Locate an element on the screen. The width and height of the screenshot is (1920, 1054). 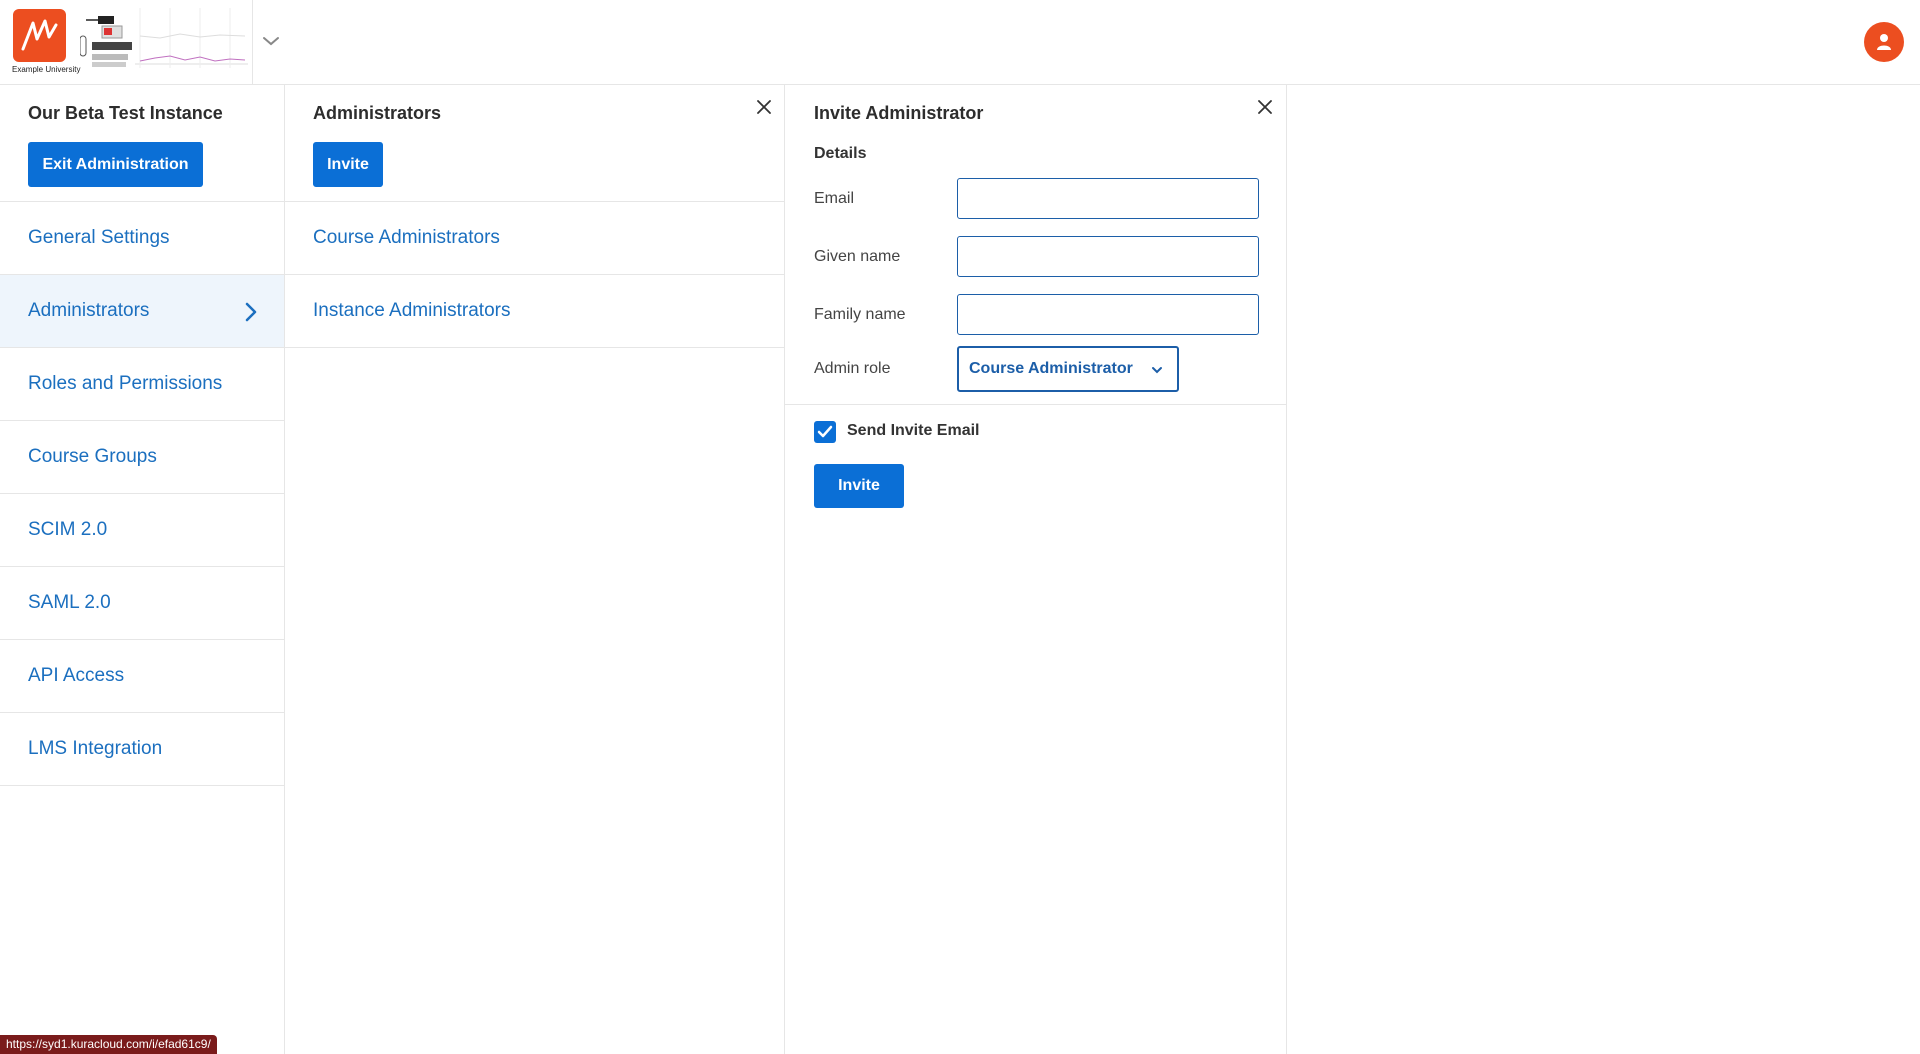
nav-item-roles-permissions: Roles and Permissions is located at coordinates (142, 384).